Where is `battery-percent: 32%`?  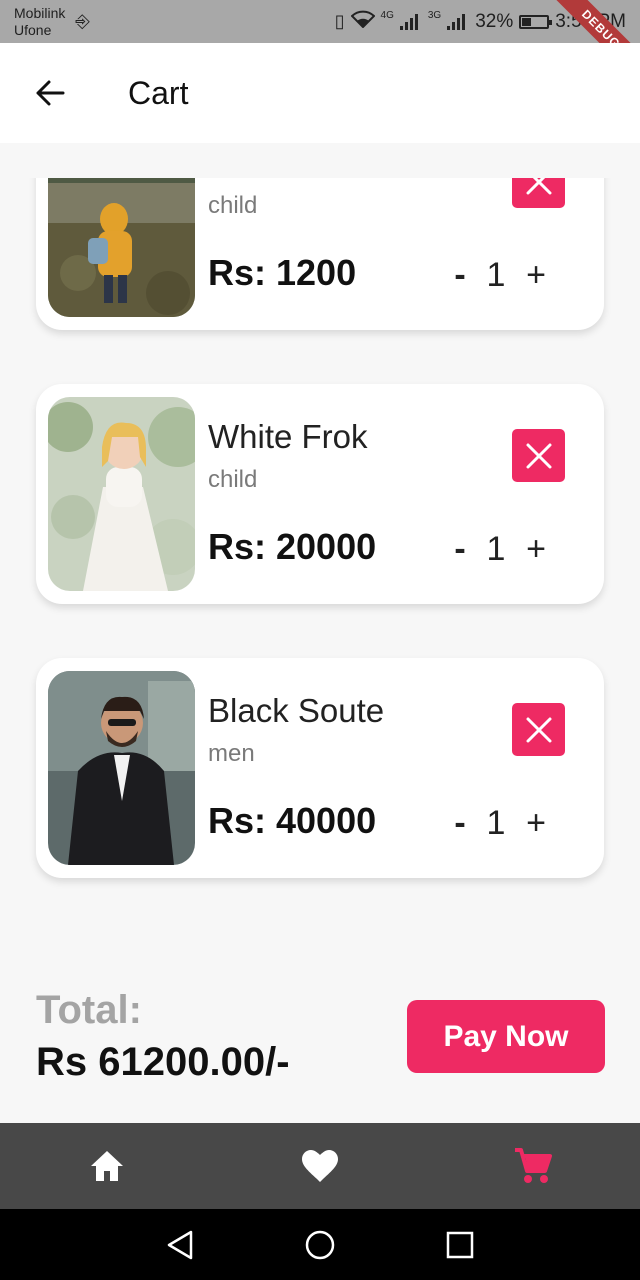
battery-percent: 32% is located at coordinates (494, 21).